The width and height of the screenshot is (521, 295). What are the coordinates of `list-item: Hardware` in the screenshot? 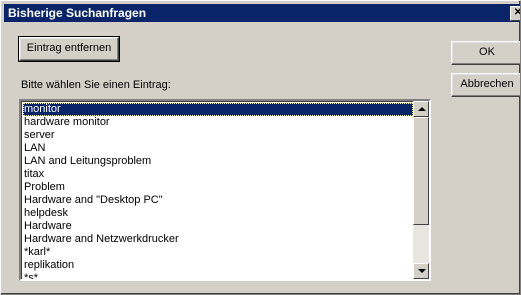 It's located at (218, 226).